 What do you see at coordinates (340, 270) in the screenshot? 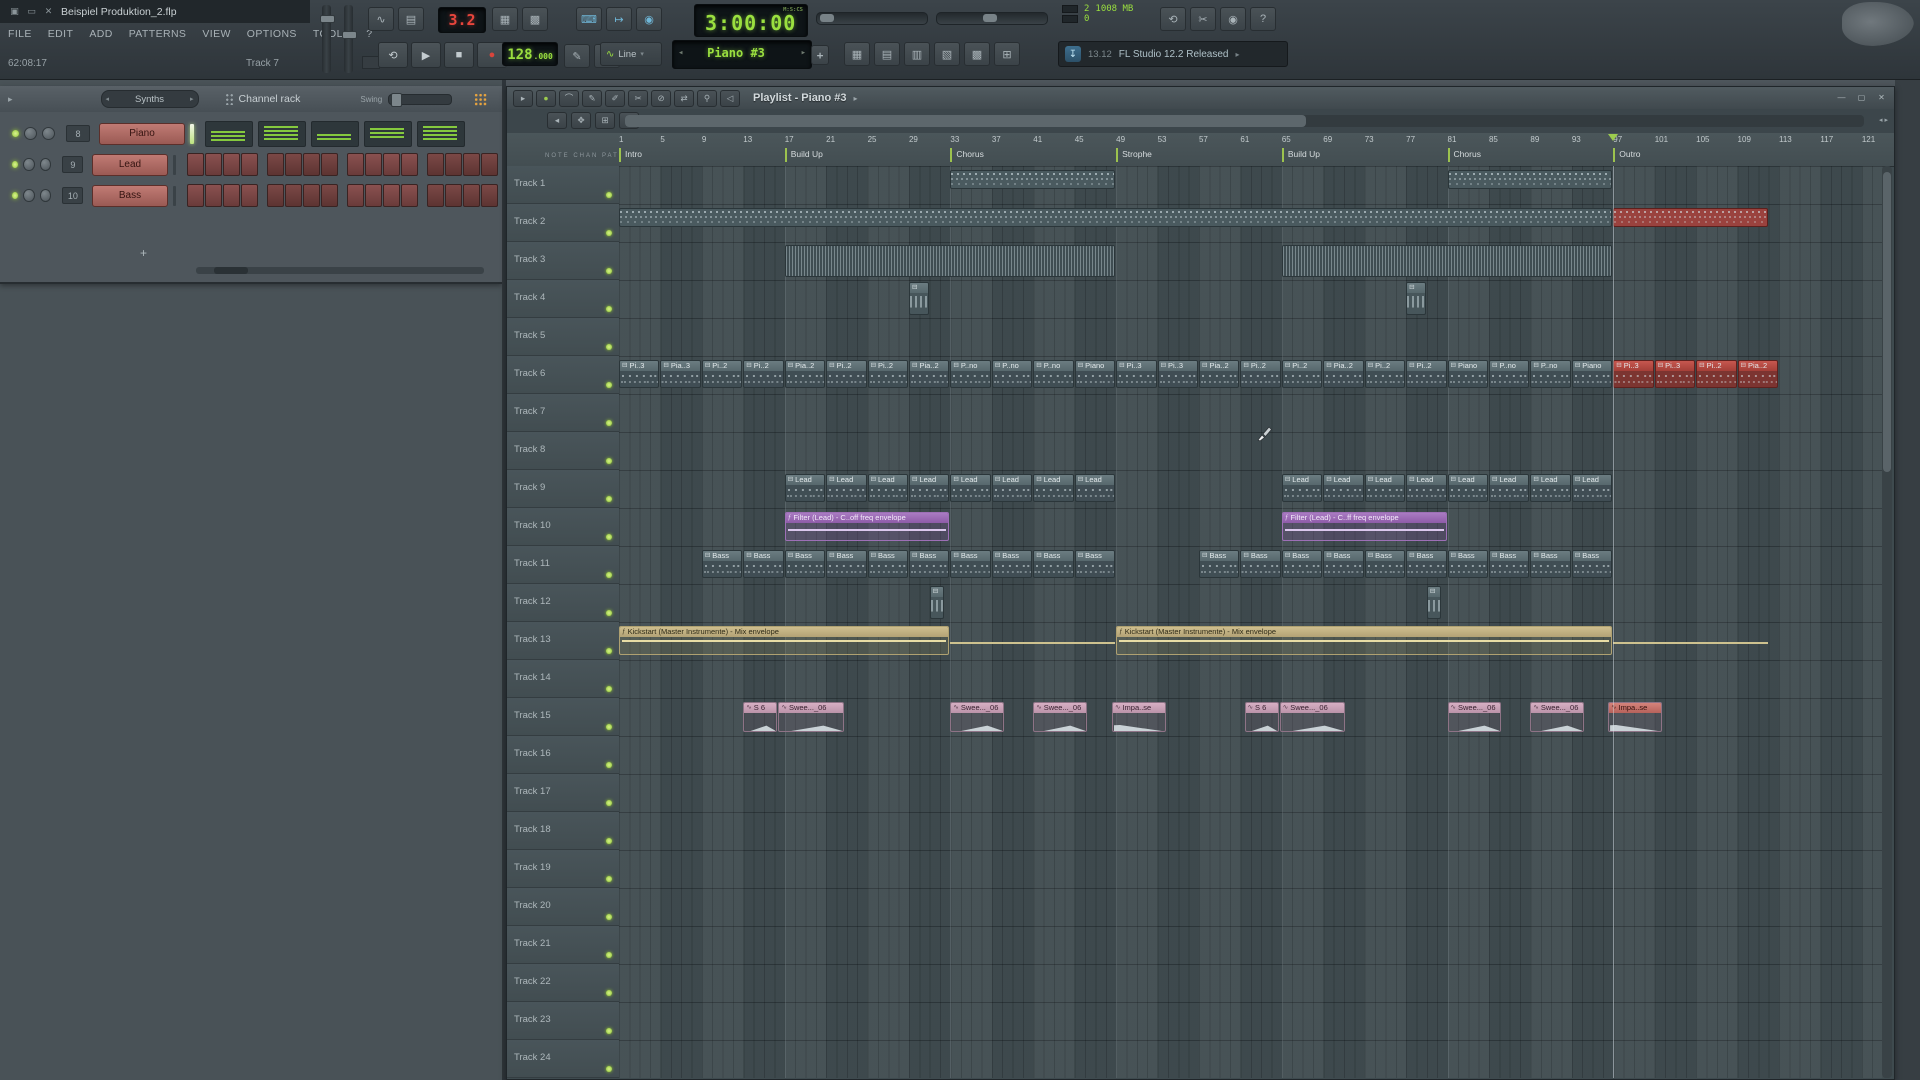
I see `channel-rack-scrollbar` at bounding box center [340, 270].